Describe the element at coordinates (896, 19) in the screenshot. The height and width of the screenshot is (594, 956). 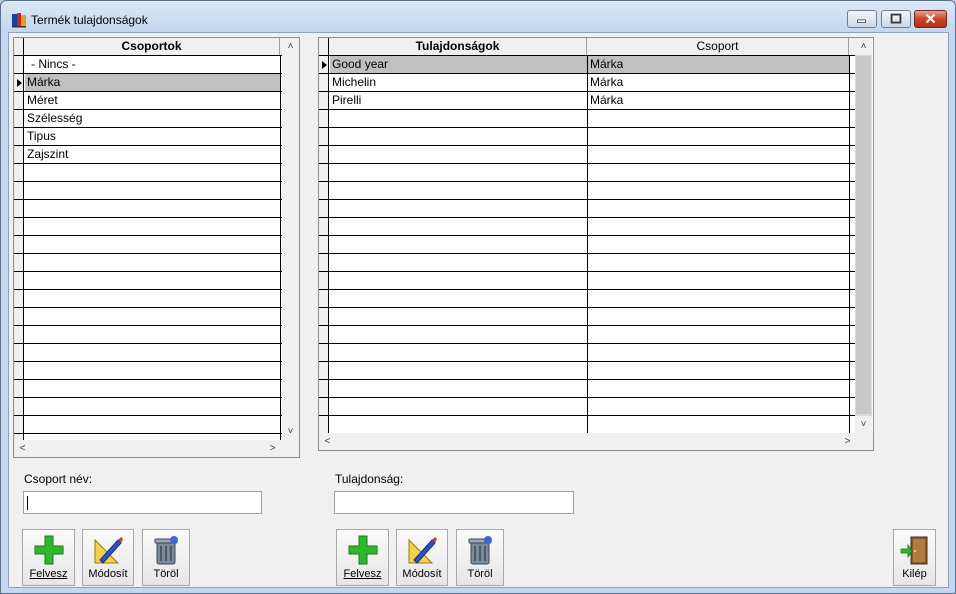
I see `maximize-button` at that location.